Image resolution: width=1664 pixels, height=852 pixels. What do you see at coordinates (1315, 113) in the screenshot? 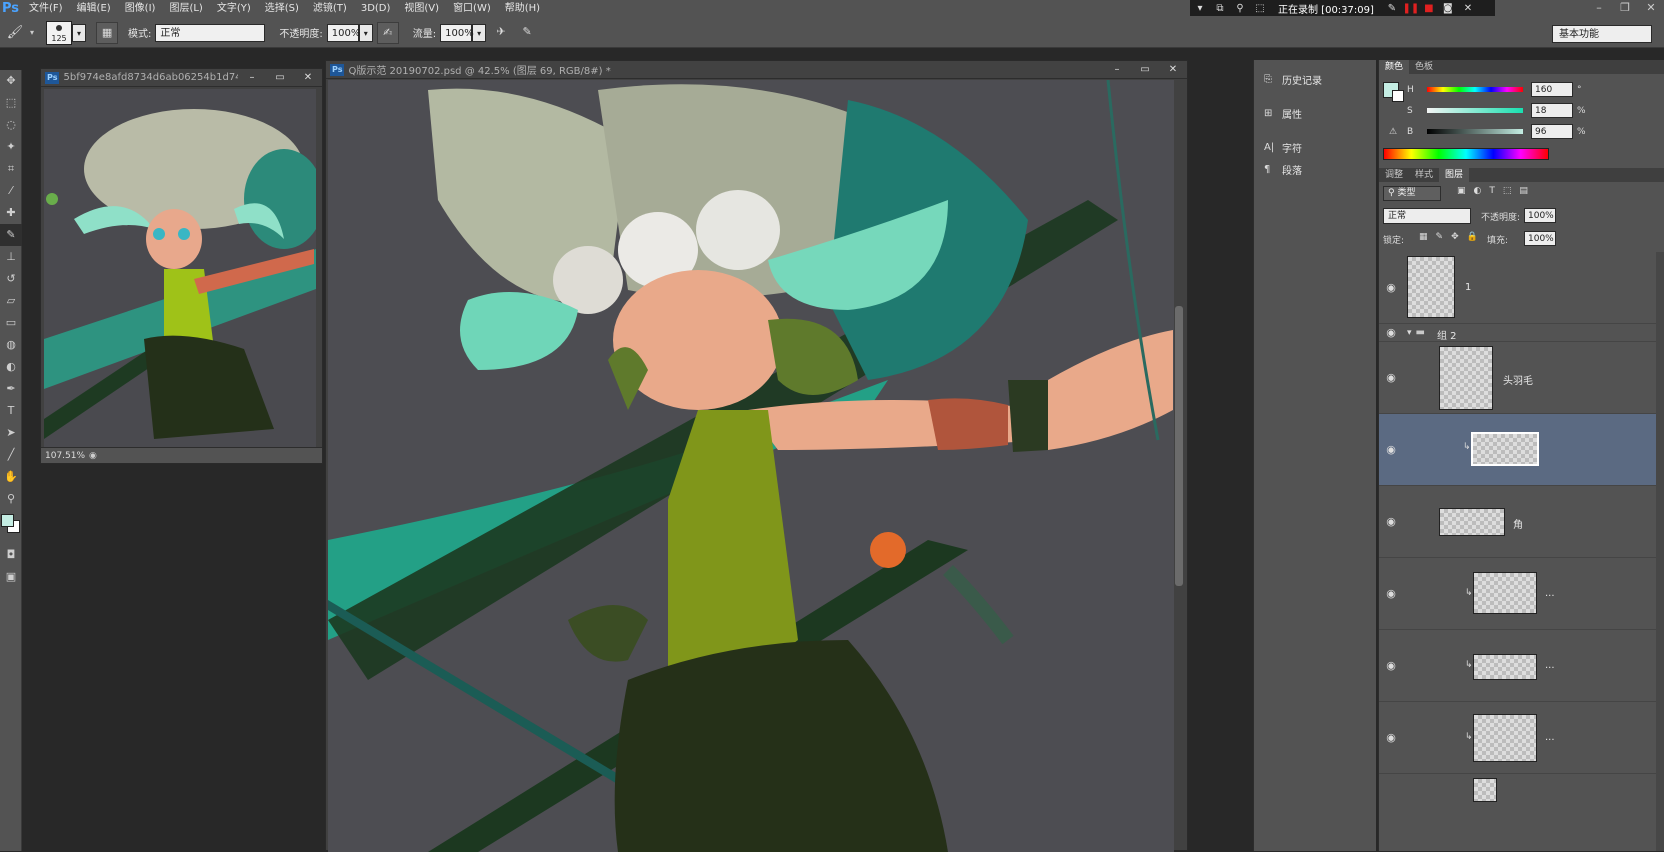
I see `panel-properties: ⊞ 属性` at bounding box center [1315, 113].